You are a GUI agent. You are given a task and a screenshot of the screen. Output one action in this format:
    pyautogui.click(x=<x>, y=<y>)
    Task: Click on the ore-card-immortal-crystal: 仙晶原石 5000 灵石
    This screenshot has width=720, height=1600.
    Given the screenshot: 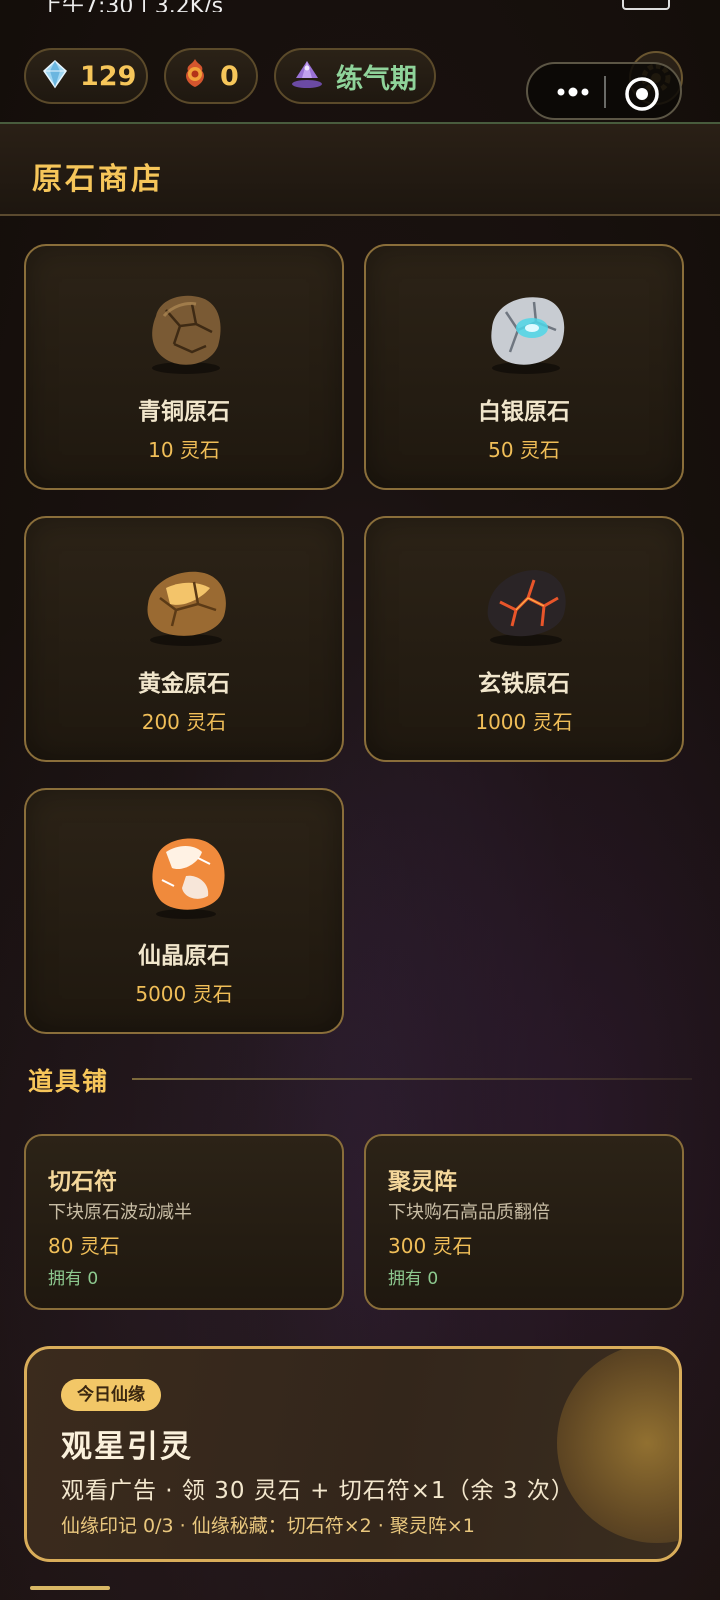 What is the action you would take?
    pyautogui.click(x=184, y=911)
    